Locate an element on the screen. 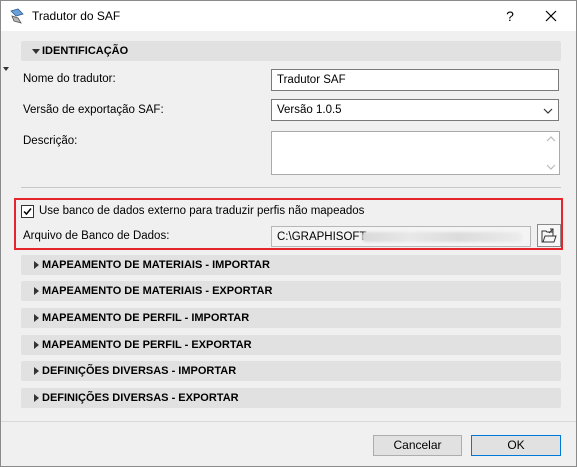  section-materials-export-header: MAPEAMENTO DE MATERIAIS - EXPORTAR is located at coordinates (291, 291).